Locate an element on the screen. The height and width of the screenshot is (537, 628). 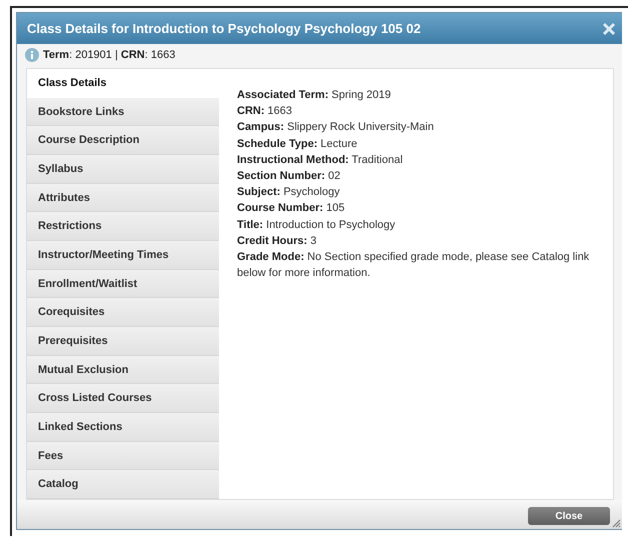
detail-line: Associated Term: Spring 2019 is located at coordinates (314, 95).